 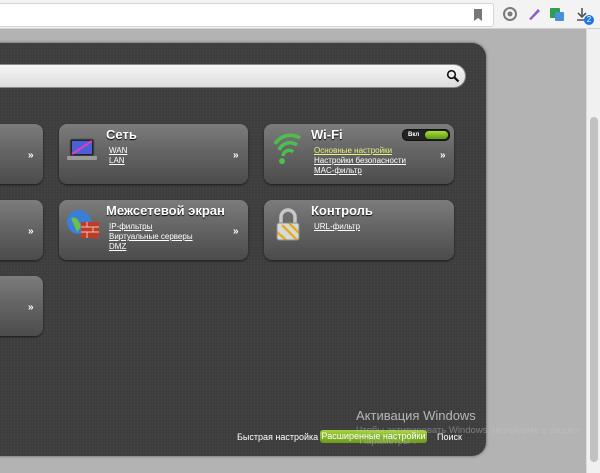 I want to click on link-url-filter: URL-фильтр, so click(x=337, y=227).